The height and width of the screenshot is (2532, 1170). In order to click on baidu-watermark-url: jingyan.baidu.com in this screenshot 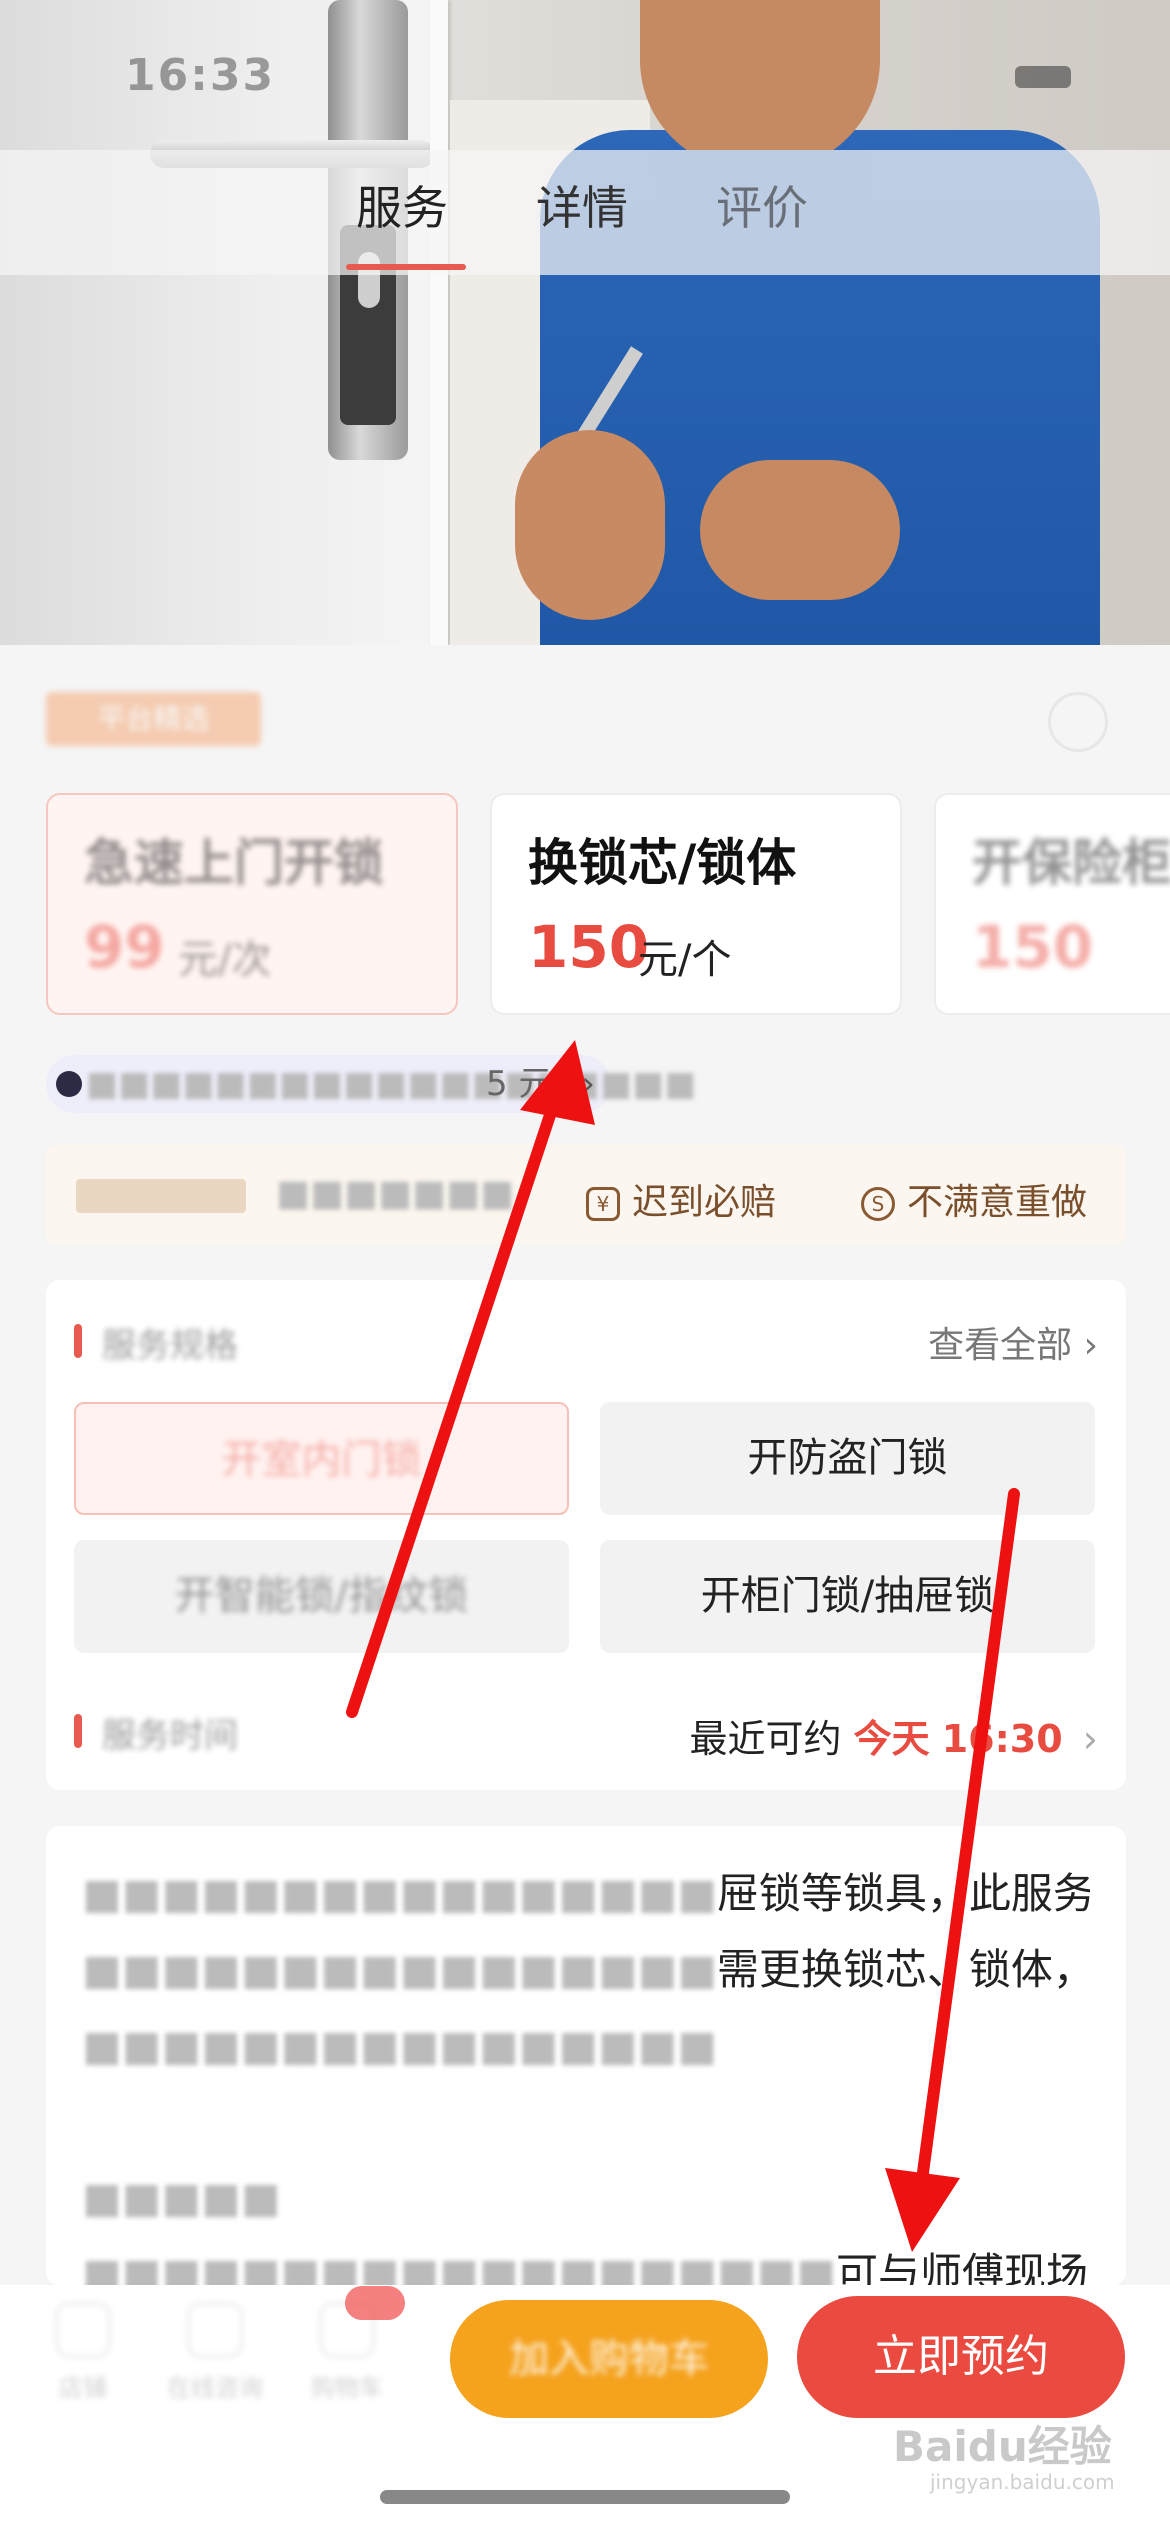, I will do `click(1022, 2482)`.